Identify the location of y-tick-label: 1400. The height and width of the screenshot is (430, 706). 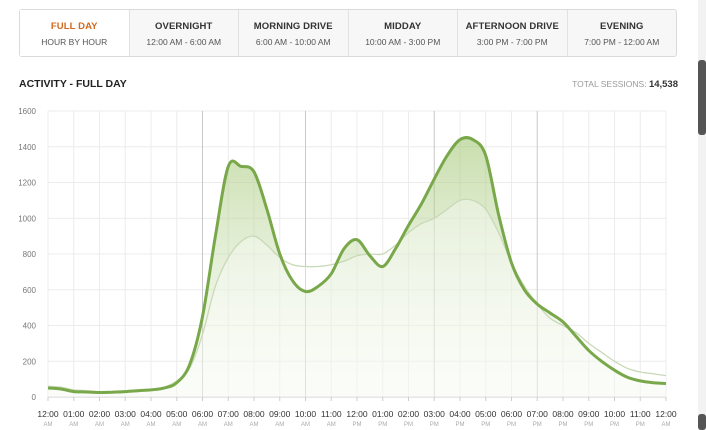
(27, 147).